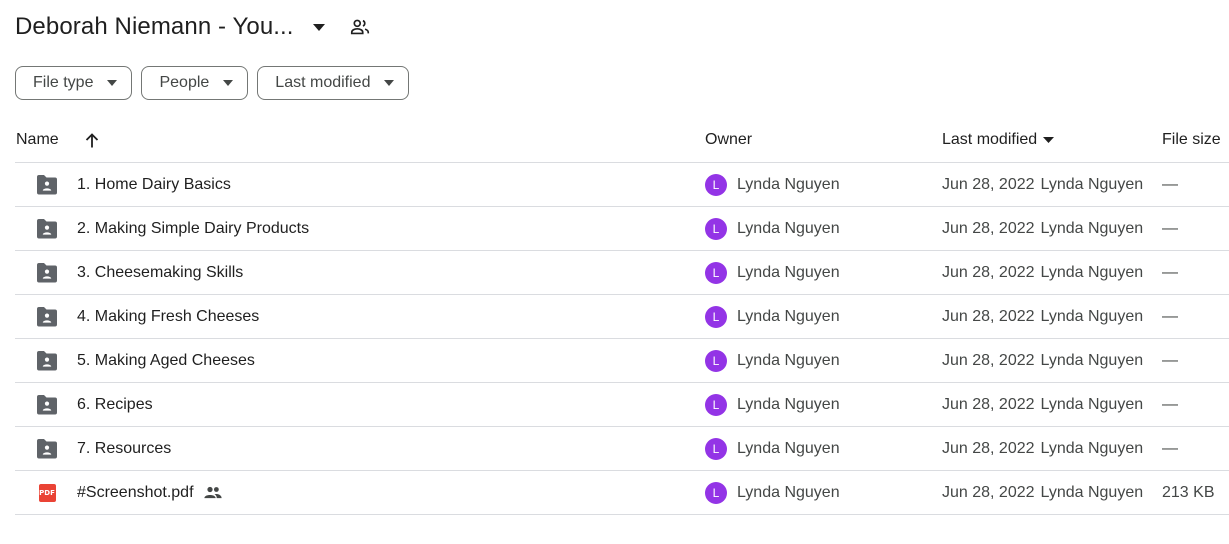 Image resolution: width=1229 pixels, height=544 pixels. I want to click on file-name: #Screenshot.pdf, so click(135, 493).